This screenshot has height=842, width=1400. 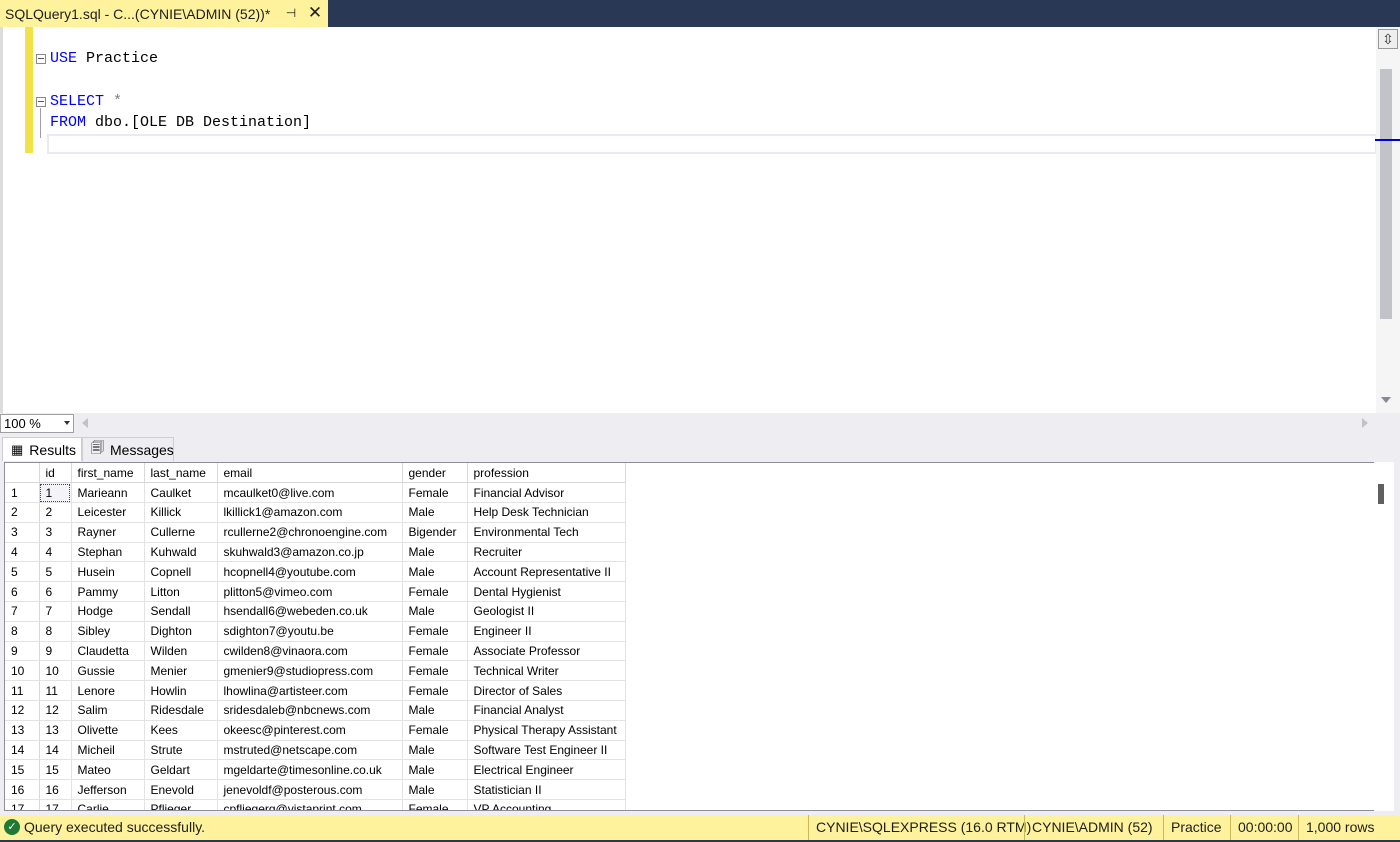 I want to click on grid-cell: cpfliegerg@vistaprint.com, so click(x=310, y=804).